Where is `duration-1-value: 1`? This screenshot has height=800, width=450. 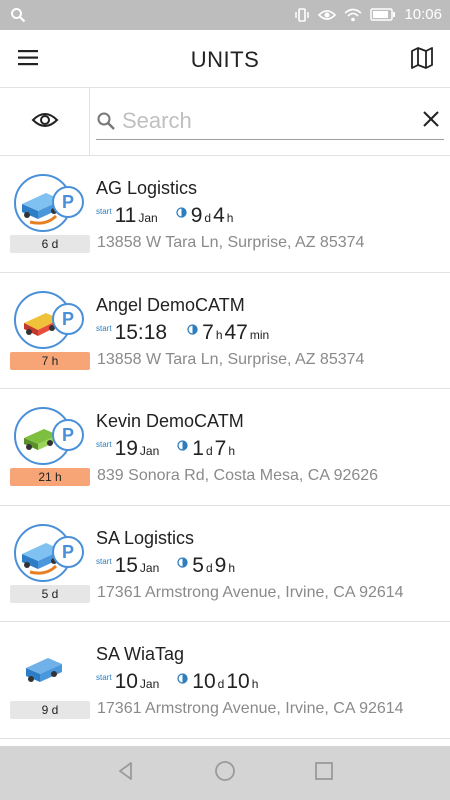
duration-1-value: 1 is located at coordinates (198, 448).